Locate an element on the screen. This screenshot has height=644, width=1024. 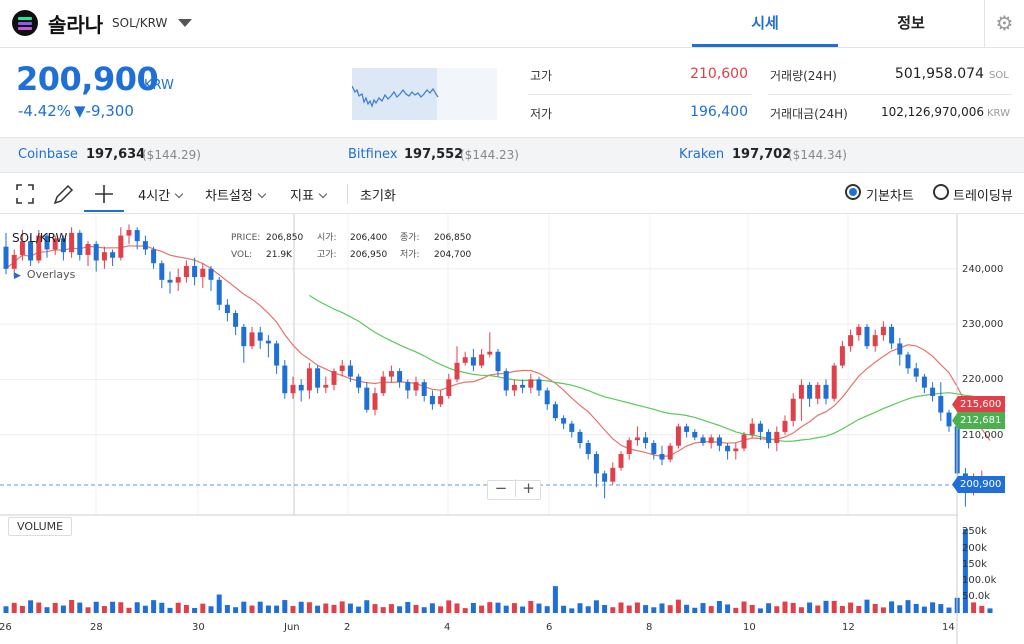
interval-select: 4시간 is located at coordinates (161, 194).